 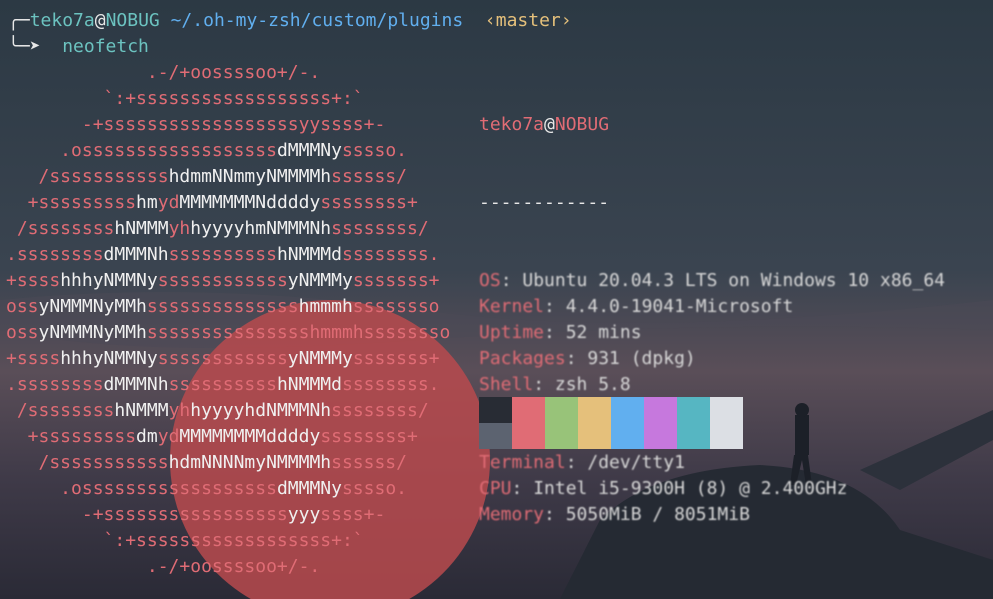 I want to click on info-row: CPU: Intel i5-9300H (8) @ 2.400GHz, so click(x=712, y=489).